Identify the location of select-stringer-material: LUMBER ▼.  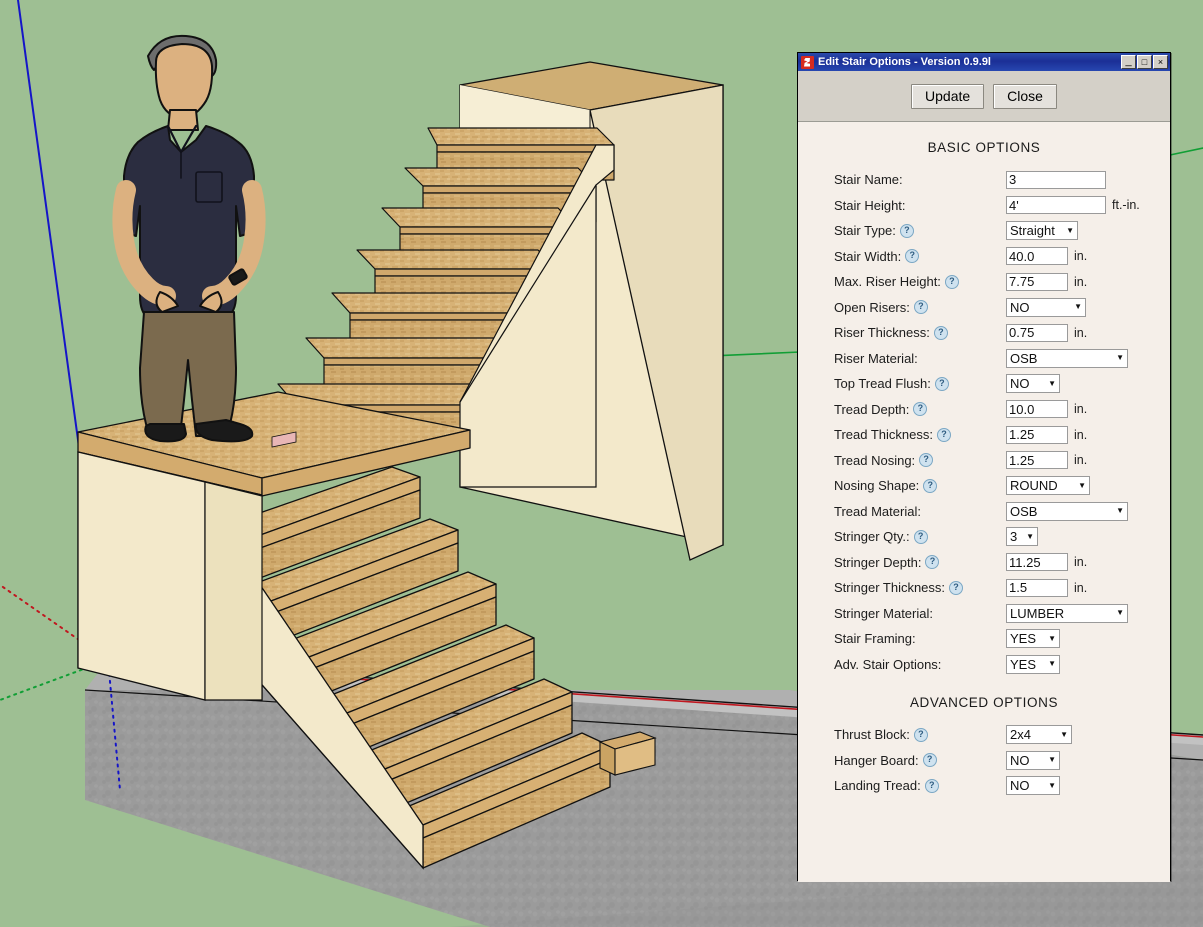
(1067, 613).